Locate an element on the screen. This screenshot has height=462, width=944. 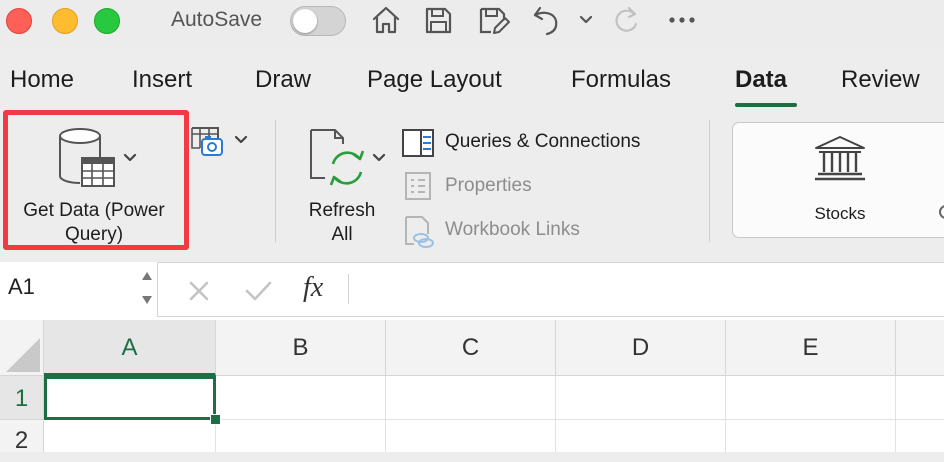
highlight-box is located at coordinates (96, 180).